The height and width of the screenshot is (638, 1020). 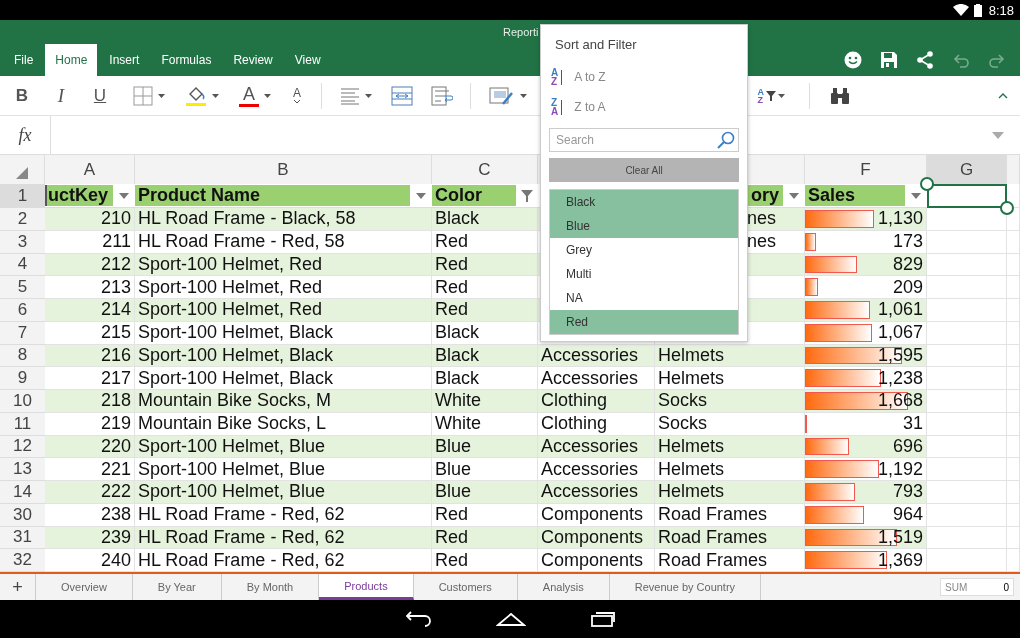 I want to click on row-header: 30, so click(x=22, y=515).